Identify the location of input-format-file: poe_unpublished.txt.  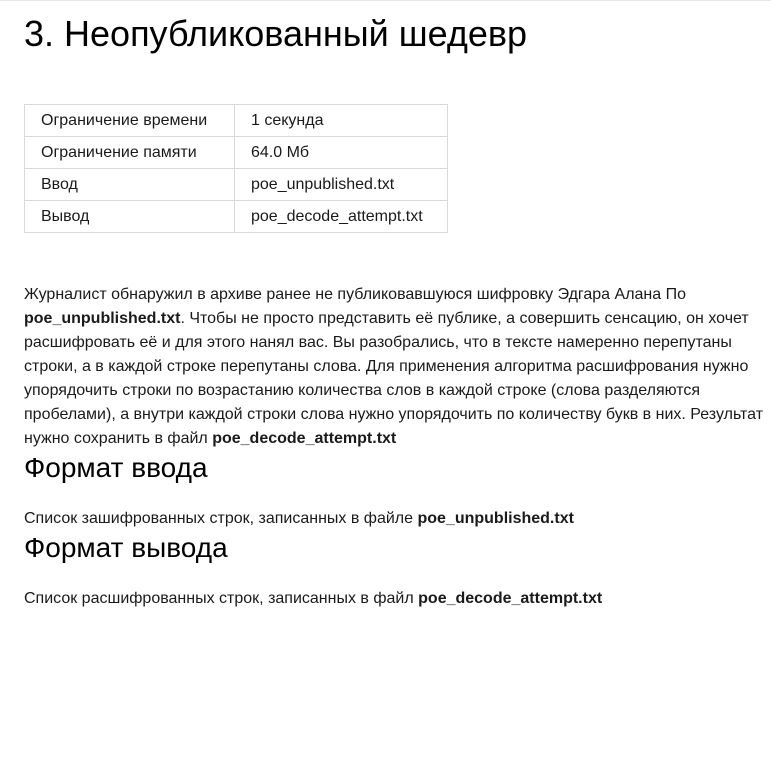
(495, 518).